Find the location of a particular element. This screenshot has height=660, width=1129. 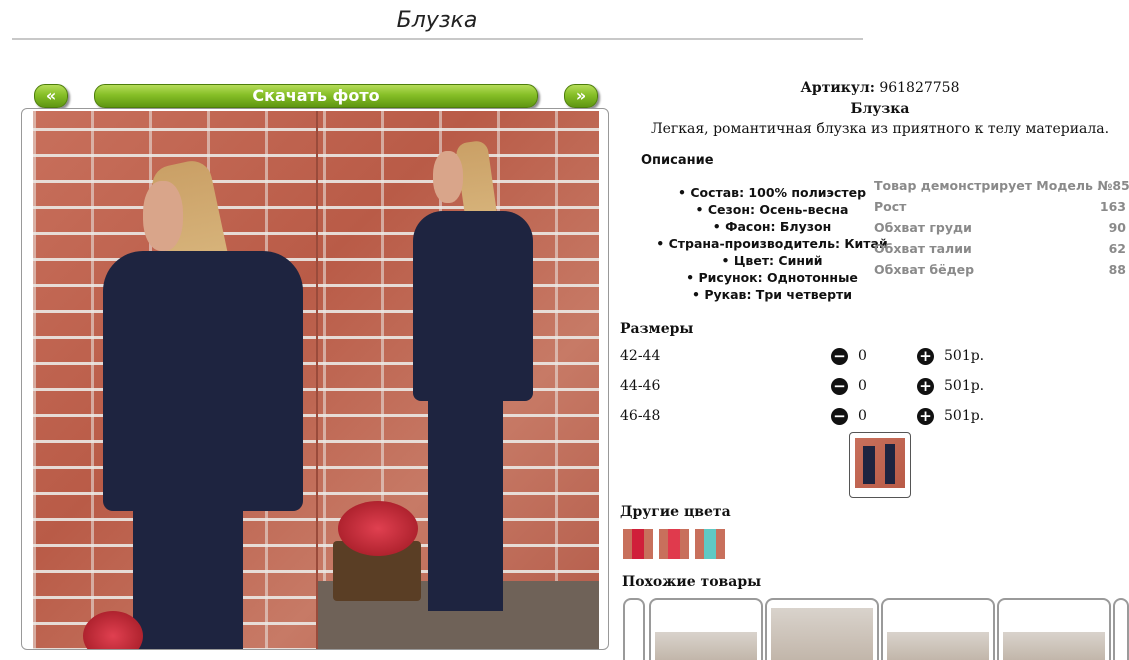

spec-item: Цвет: Синий is located at coordinates (772, 260).